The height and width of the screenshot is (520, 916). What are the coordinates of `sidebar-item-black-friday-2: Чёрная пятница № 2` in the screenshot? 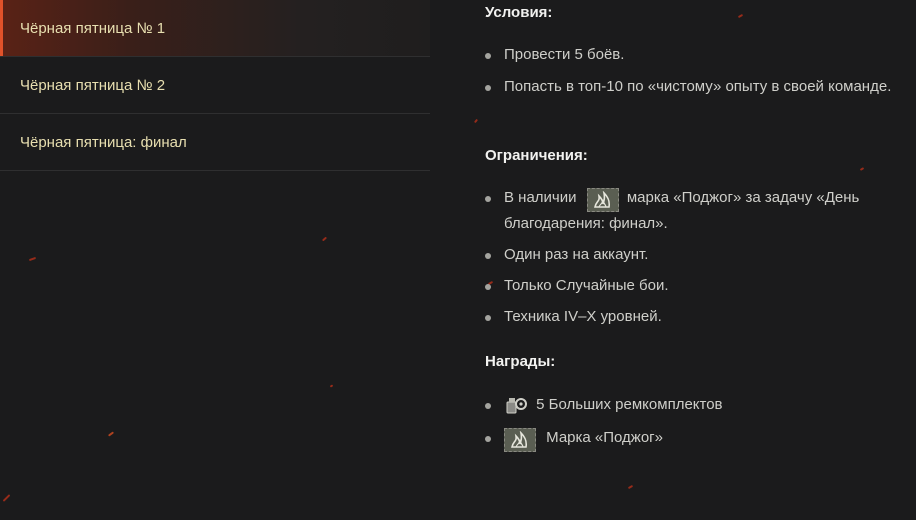 It's located at (215, 85).